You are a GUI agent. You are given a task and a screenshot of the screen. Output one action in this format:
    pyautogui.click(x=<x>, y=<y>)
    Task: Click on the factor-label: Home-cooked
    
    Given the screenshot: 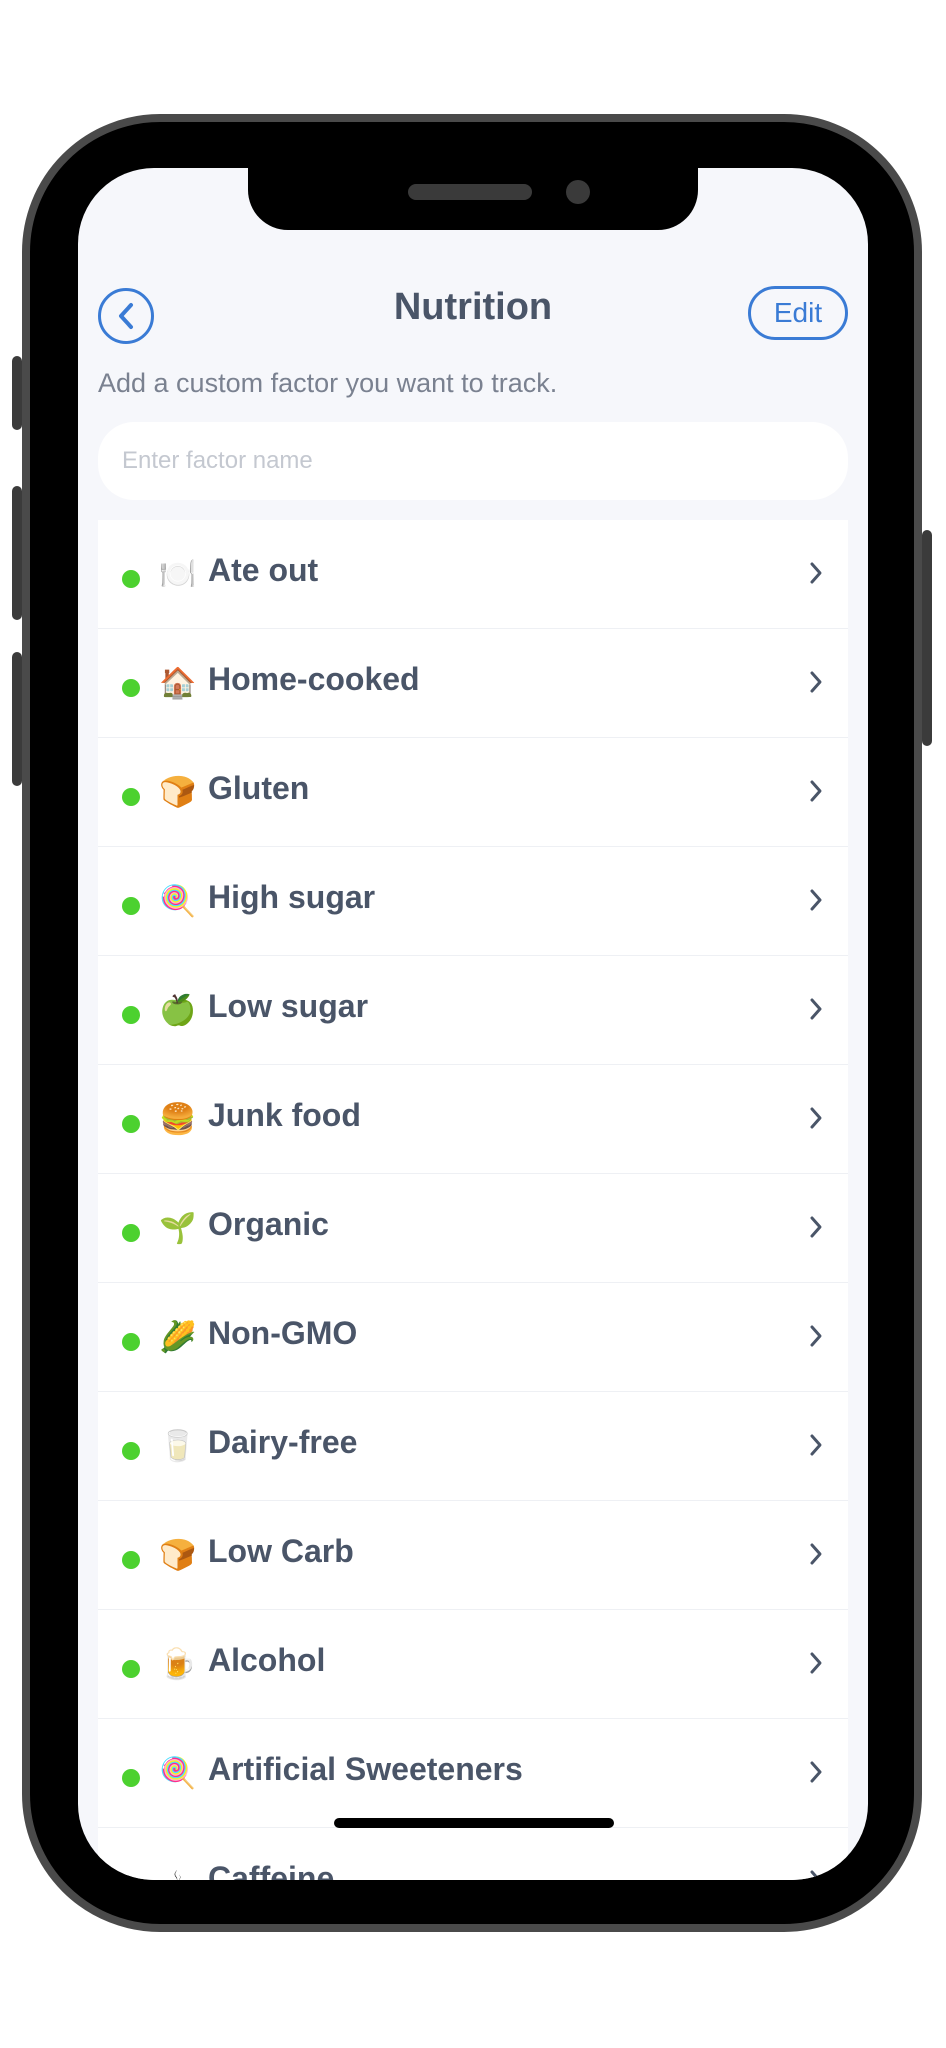 What is the action you would take?
    pyautogui.click(x=314, y=679)
    